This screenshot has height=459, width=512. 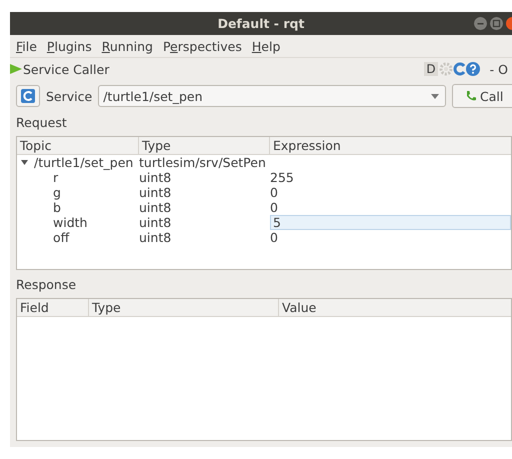 I want to click on topic-cell: off, so click(x=61, y=237).